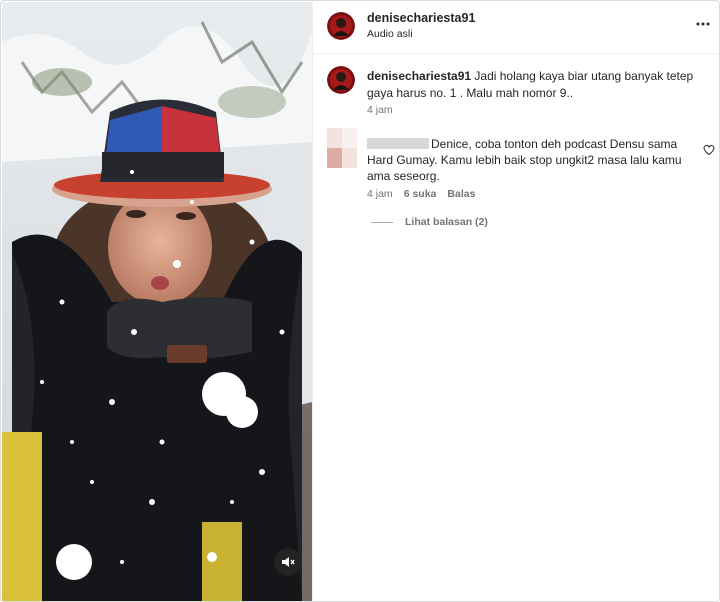  I want to click on caption-author-avatar, so click(341, 80).